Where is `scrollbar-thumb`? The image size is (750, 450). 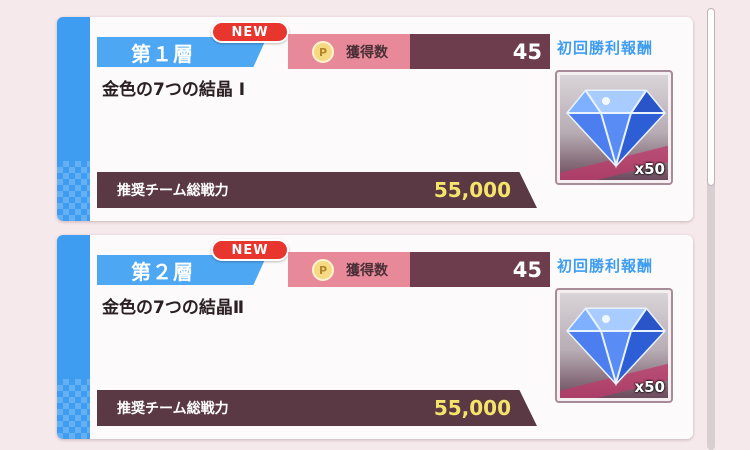
scrollbar-thumb is located at coordinates (711, 97).